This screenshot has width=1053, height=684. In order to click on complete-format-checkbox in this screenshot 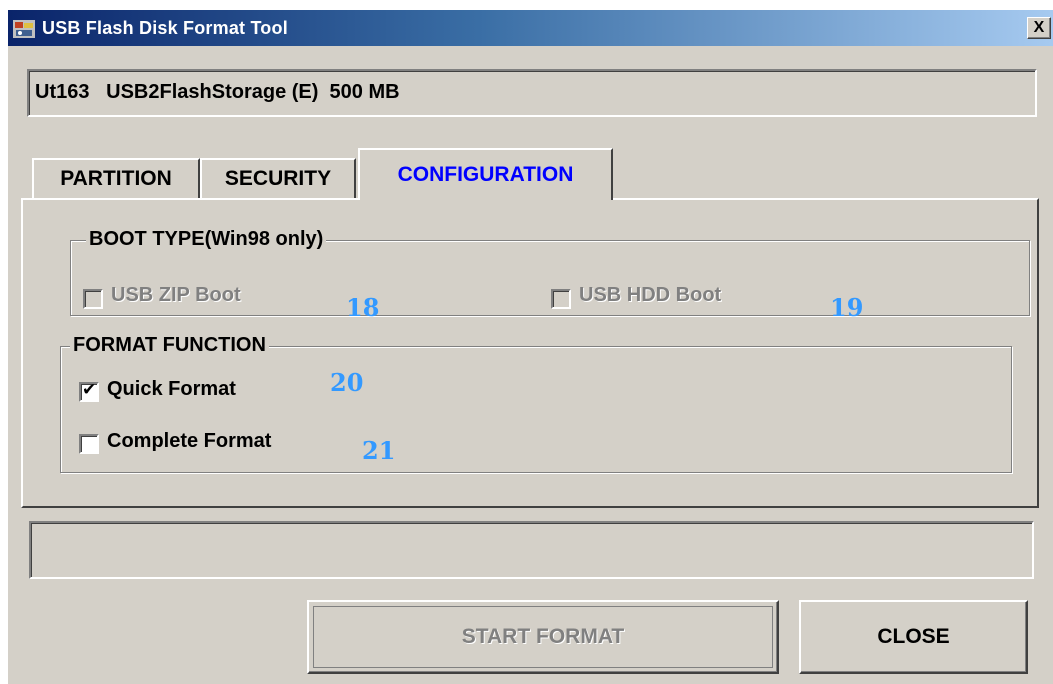, I will do `click(89, 444)`.